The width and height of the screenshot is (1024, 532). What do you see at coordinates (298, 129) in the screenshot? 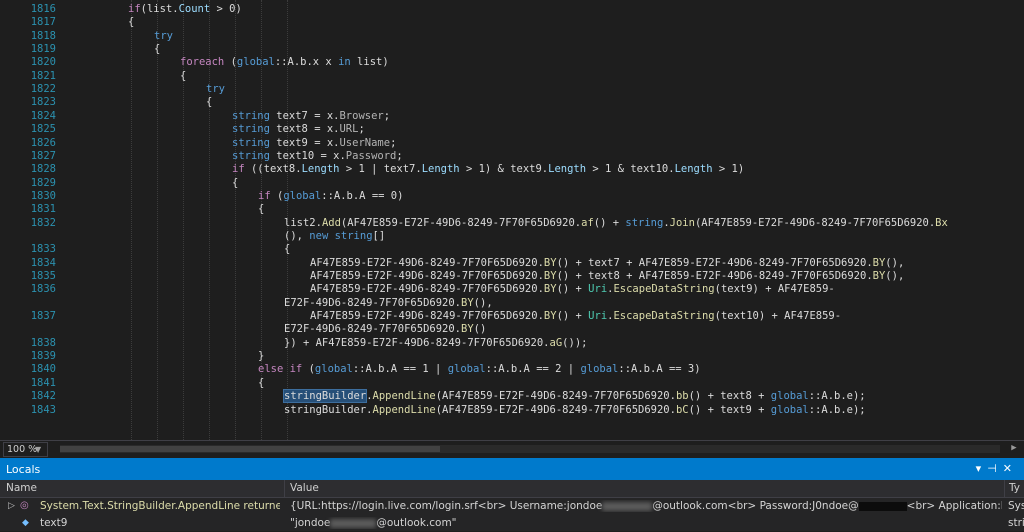
I see `code-line: string text8 = x.URL;` at bounding box center [298, 129].